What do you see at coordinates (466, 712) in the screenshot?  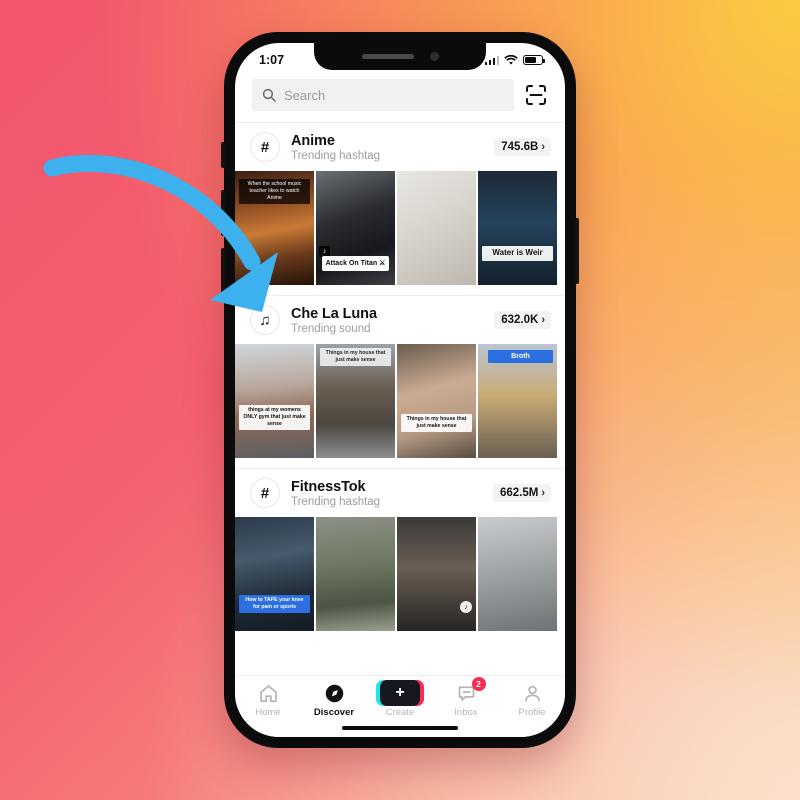 I see `tab-label: Inbox` at bounding box center [466, 712].